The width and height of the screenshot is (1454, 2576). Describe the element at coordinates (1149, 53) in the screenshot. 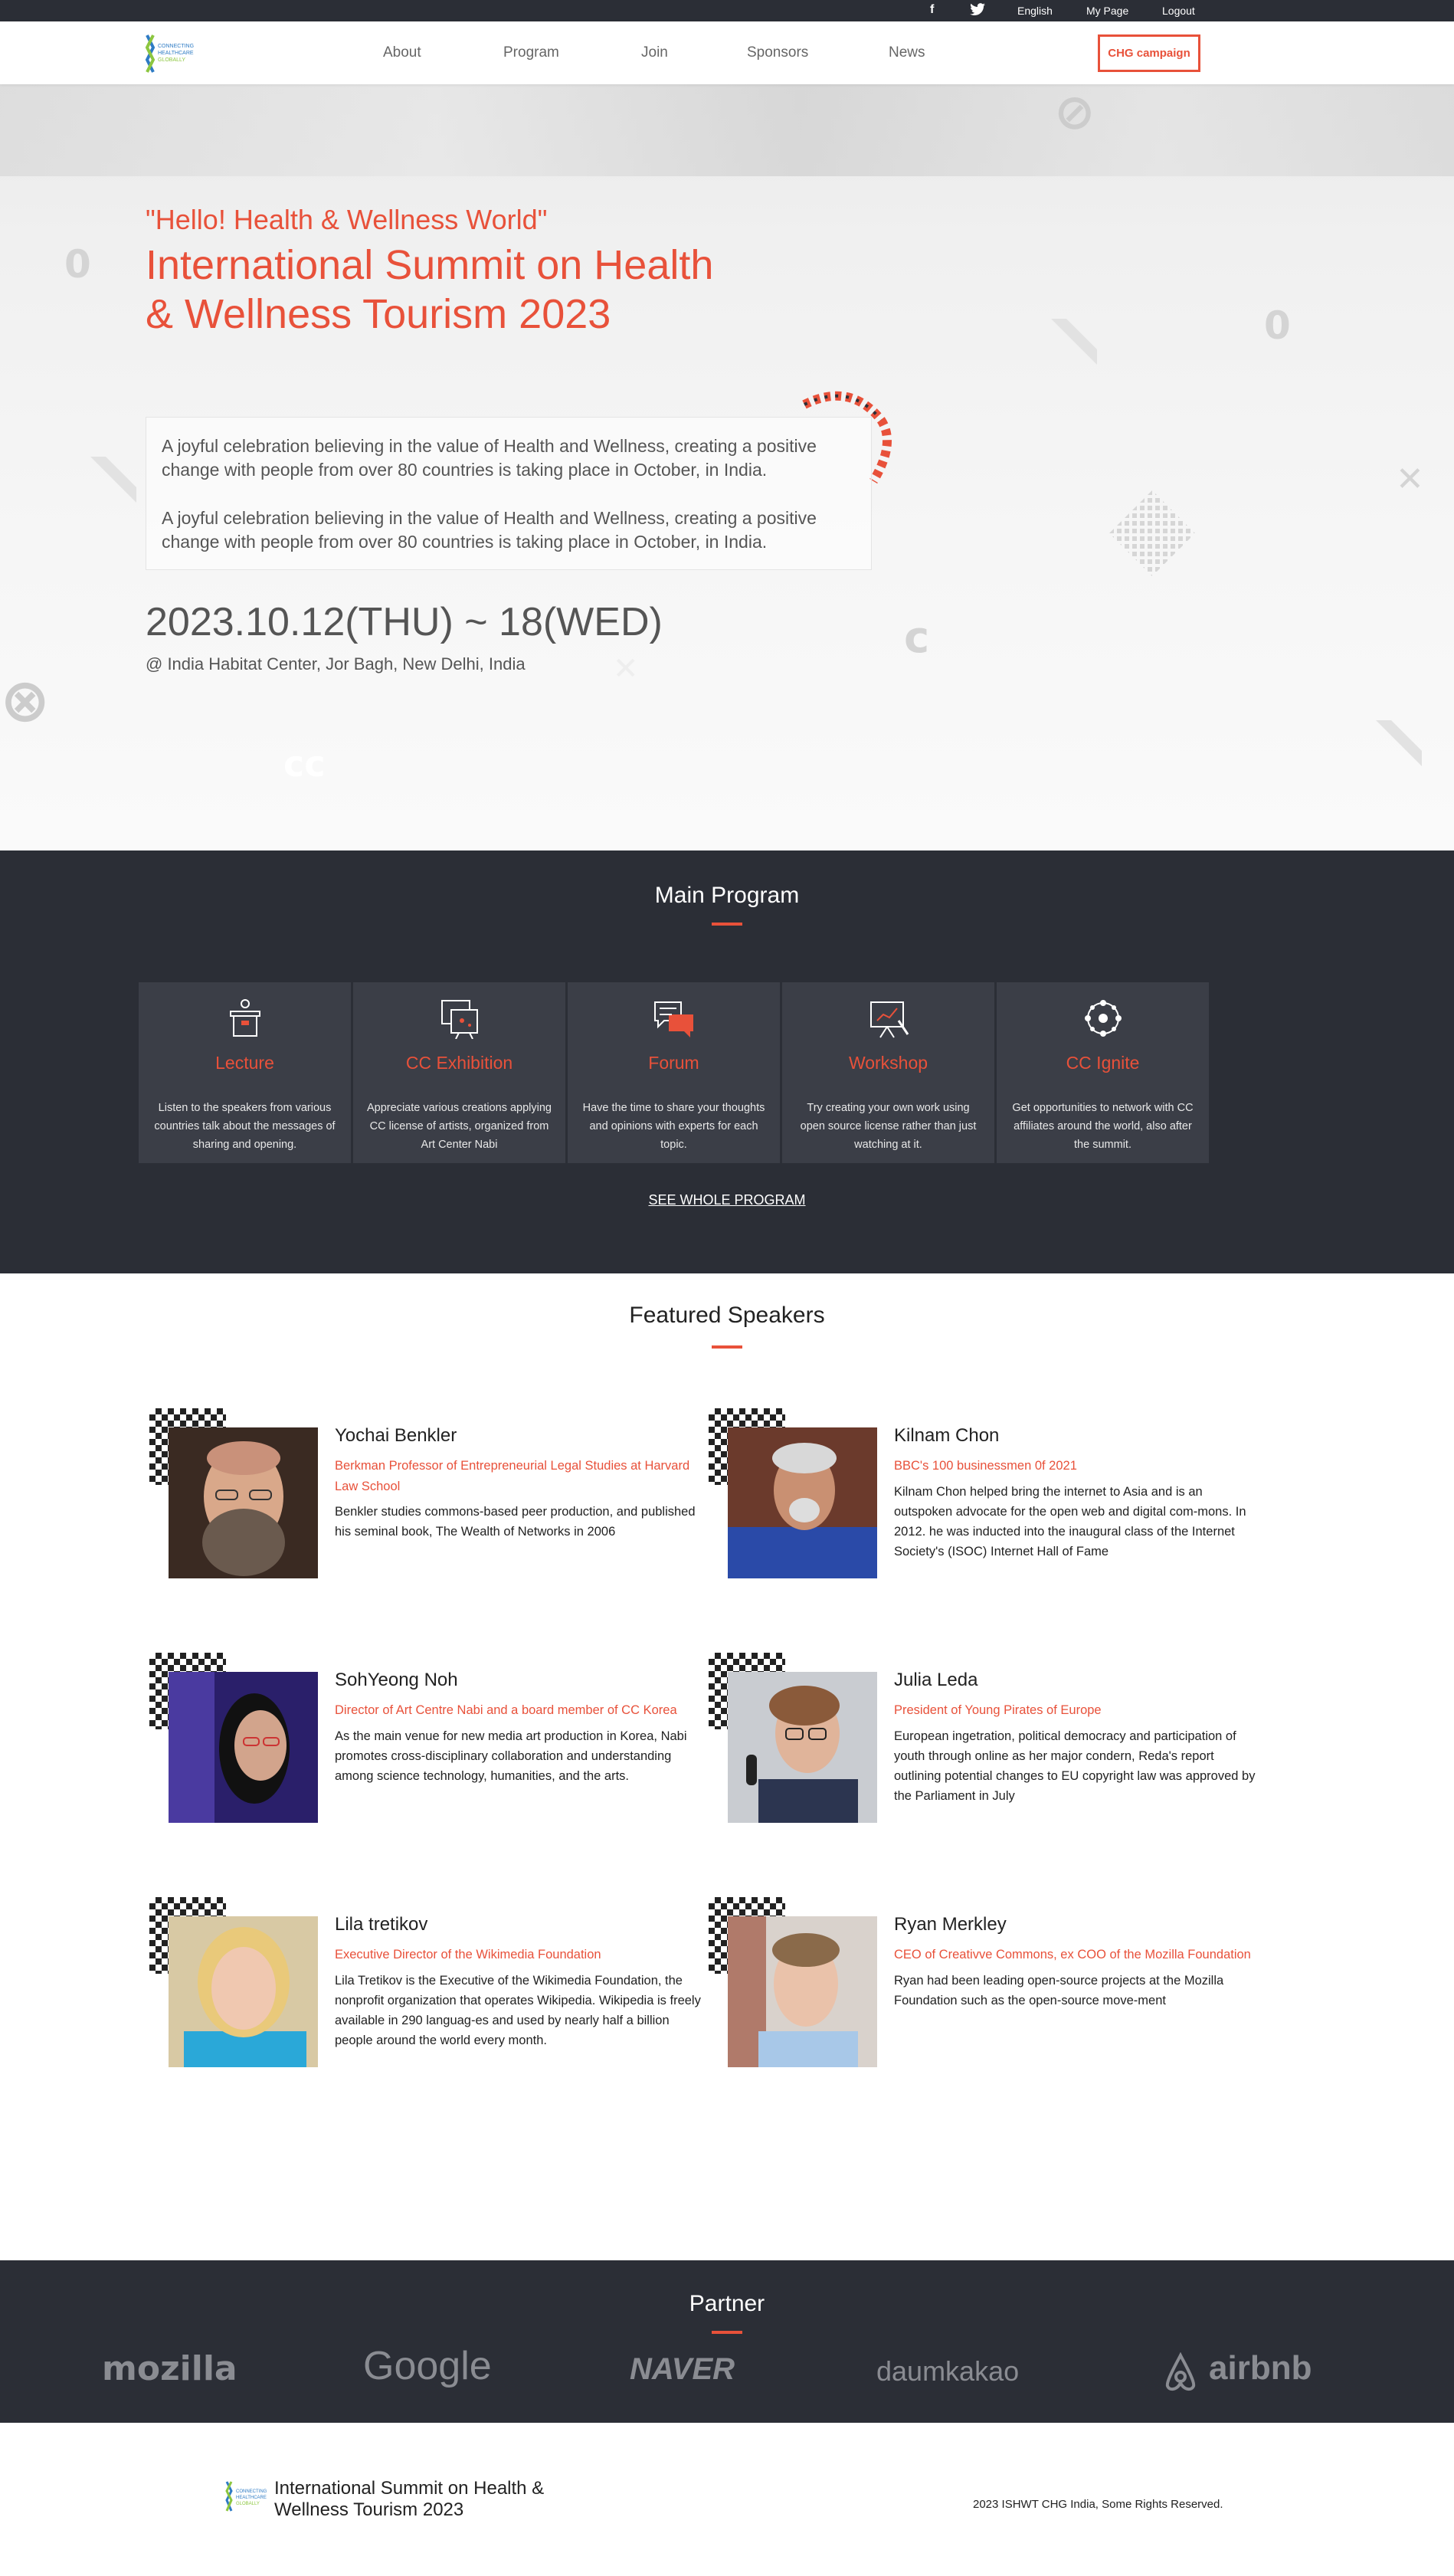

I see `chg-campaign-button: CHG campaign` at that location.